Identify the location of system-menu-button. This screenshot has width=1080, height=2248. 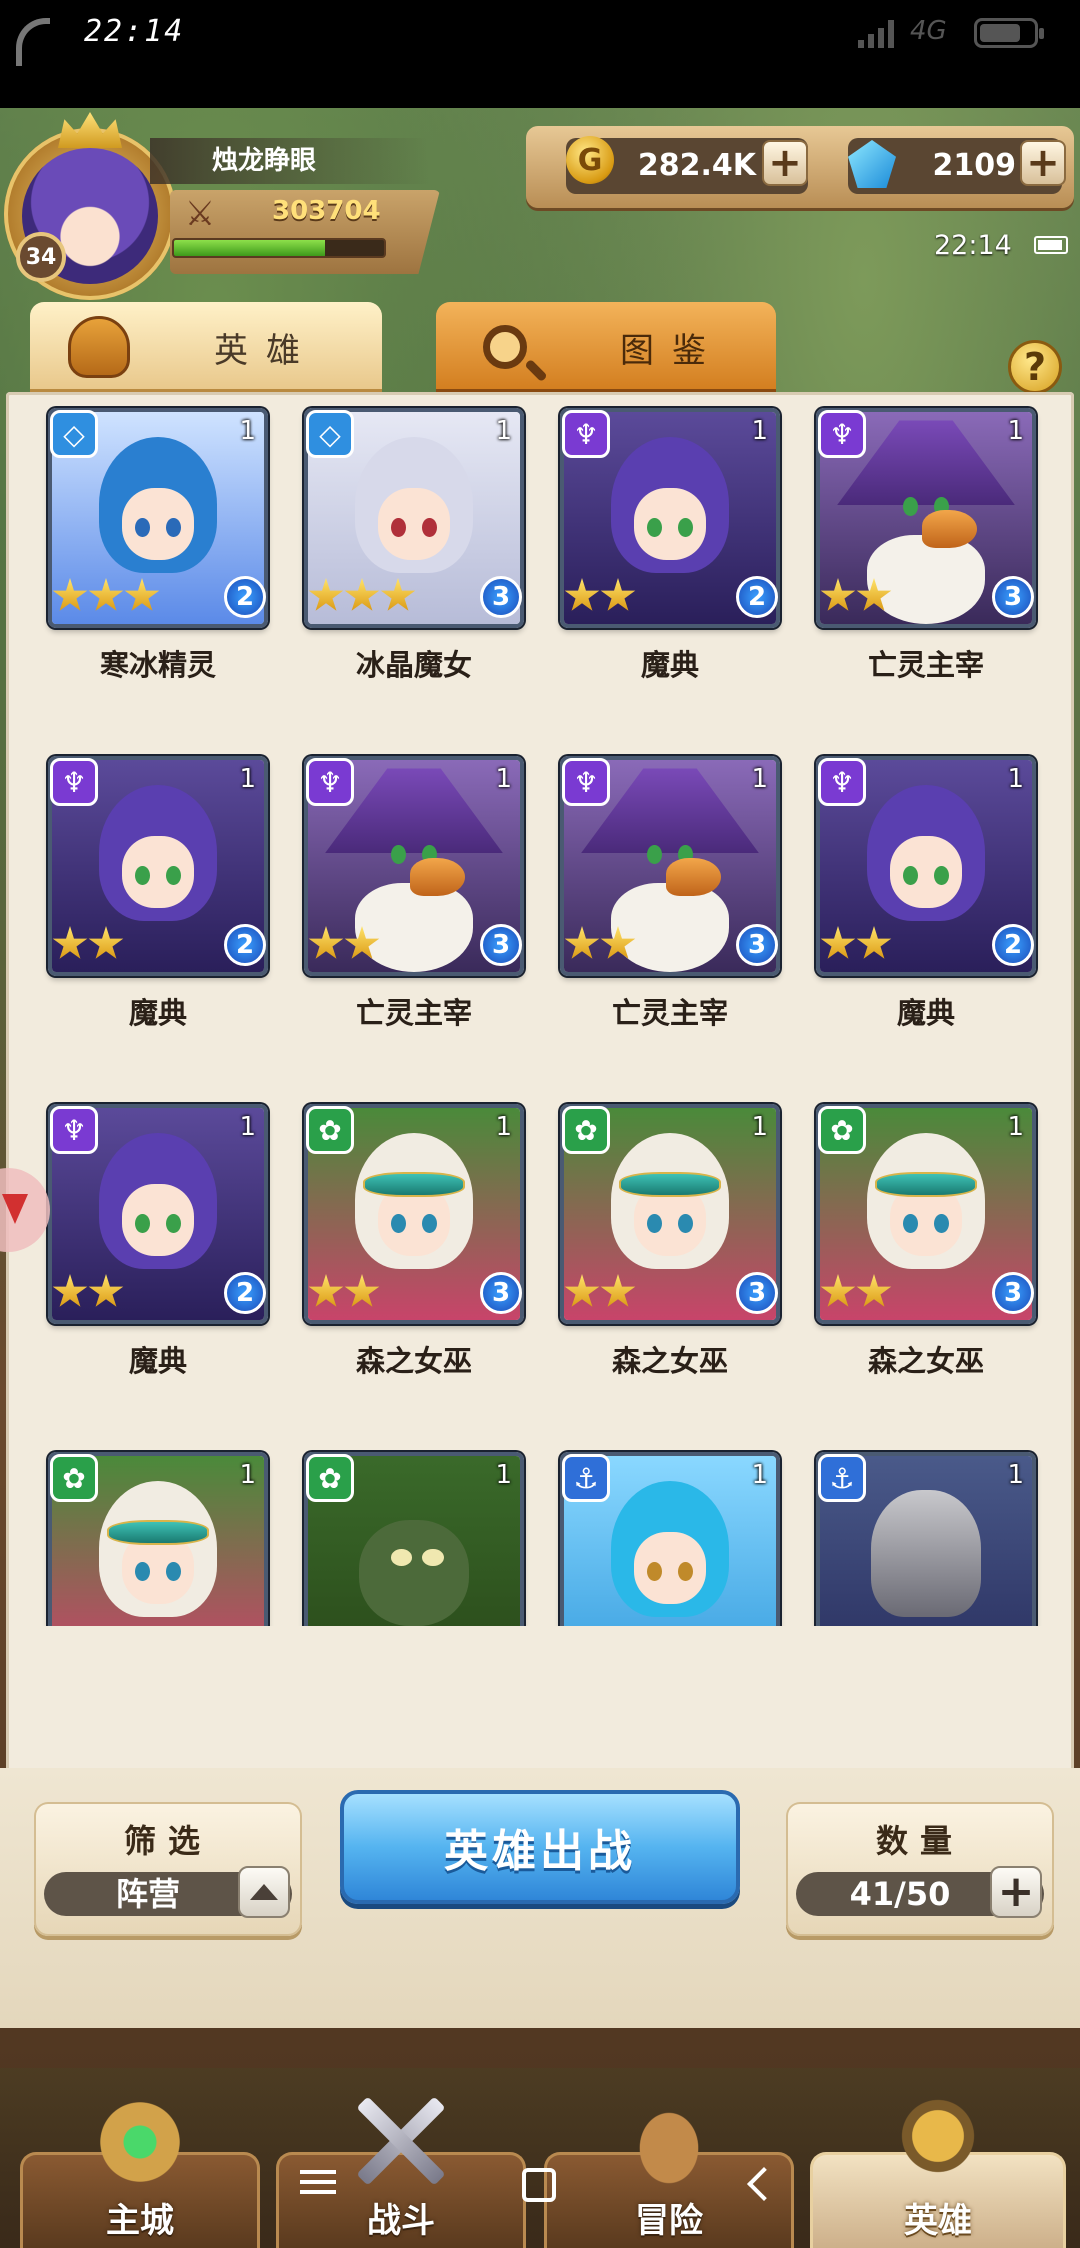
(318, 2182).